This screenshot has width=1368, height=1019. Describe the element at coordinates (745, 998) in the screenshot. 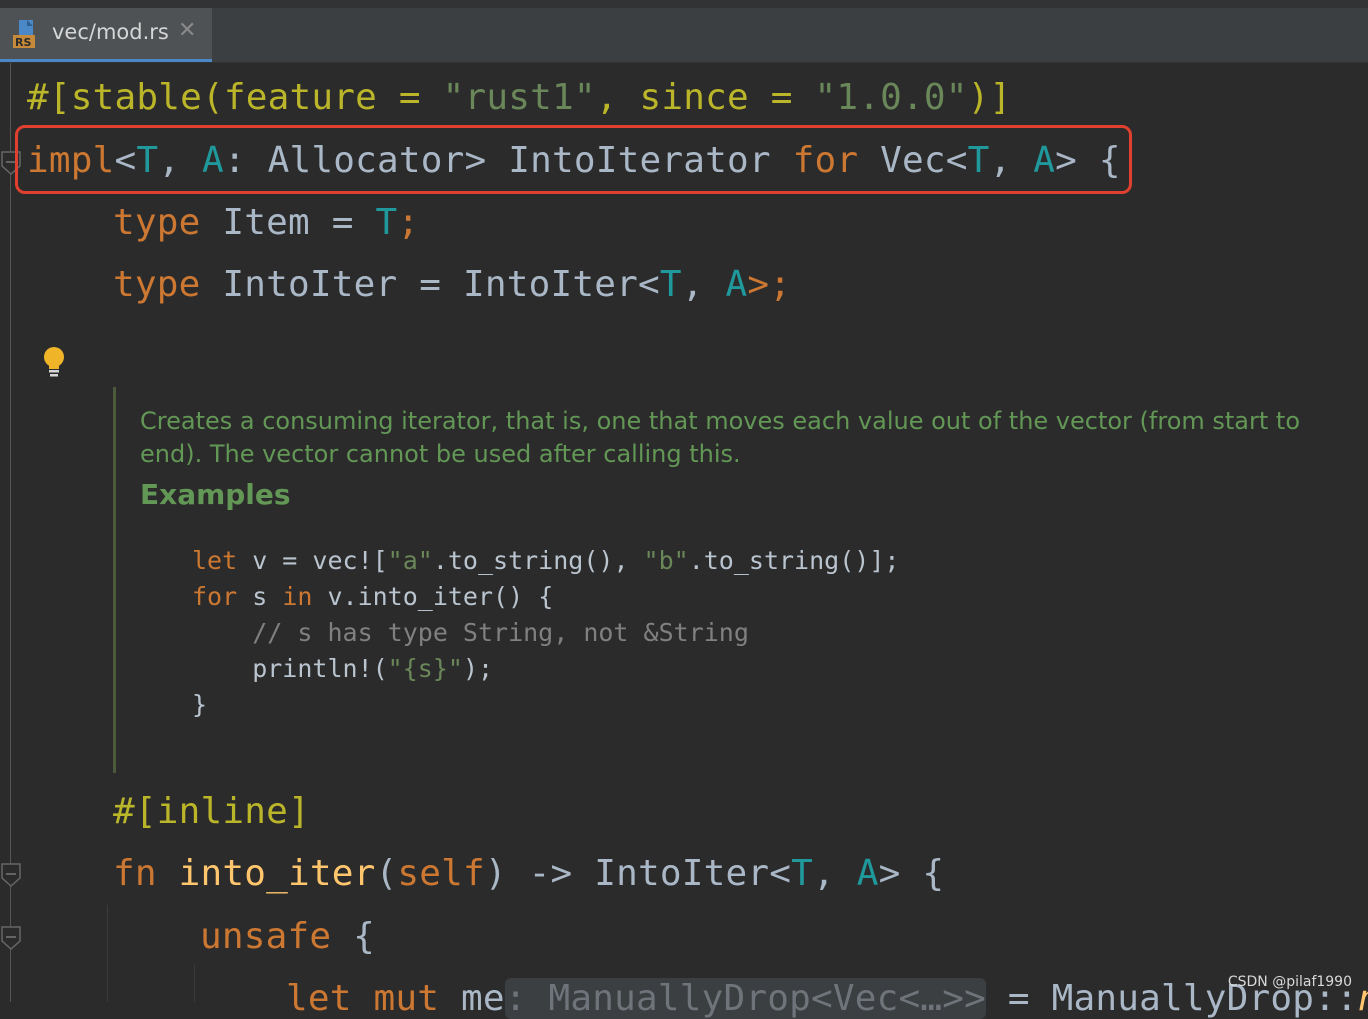

I see `type-inlay-hint: : ManuallyDrop<Vec<…>>` at that location.